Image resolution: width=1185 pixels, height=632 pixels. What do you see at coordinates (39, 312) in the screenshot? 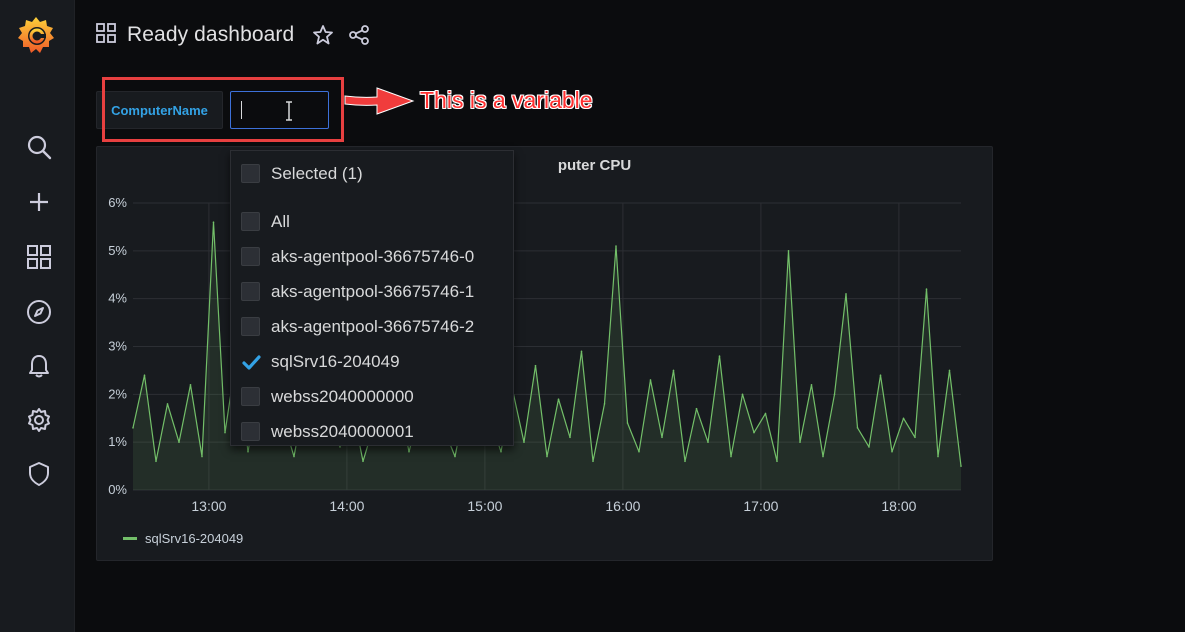
I see `explore-compass-icon` at bounding box center [39, 312].